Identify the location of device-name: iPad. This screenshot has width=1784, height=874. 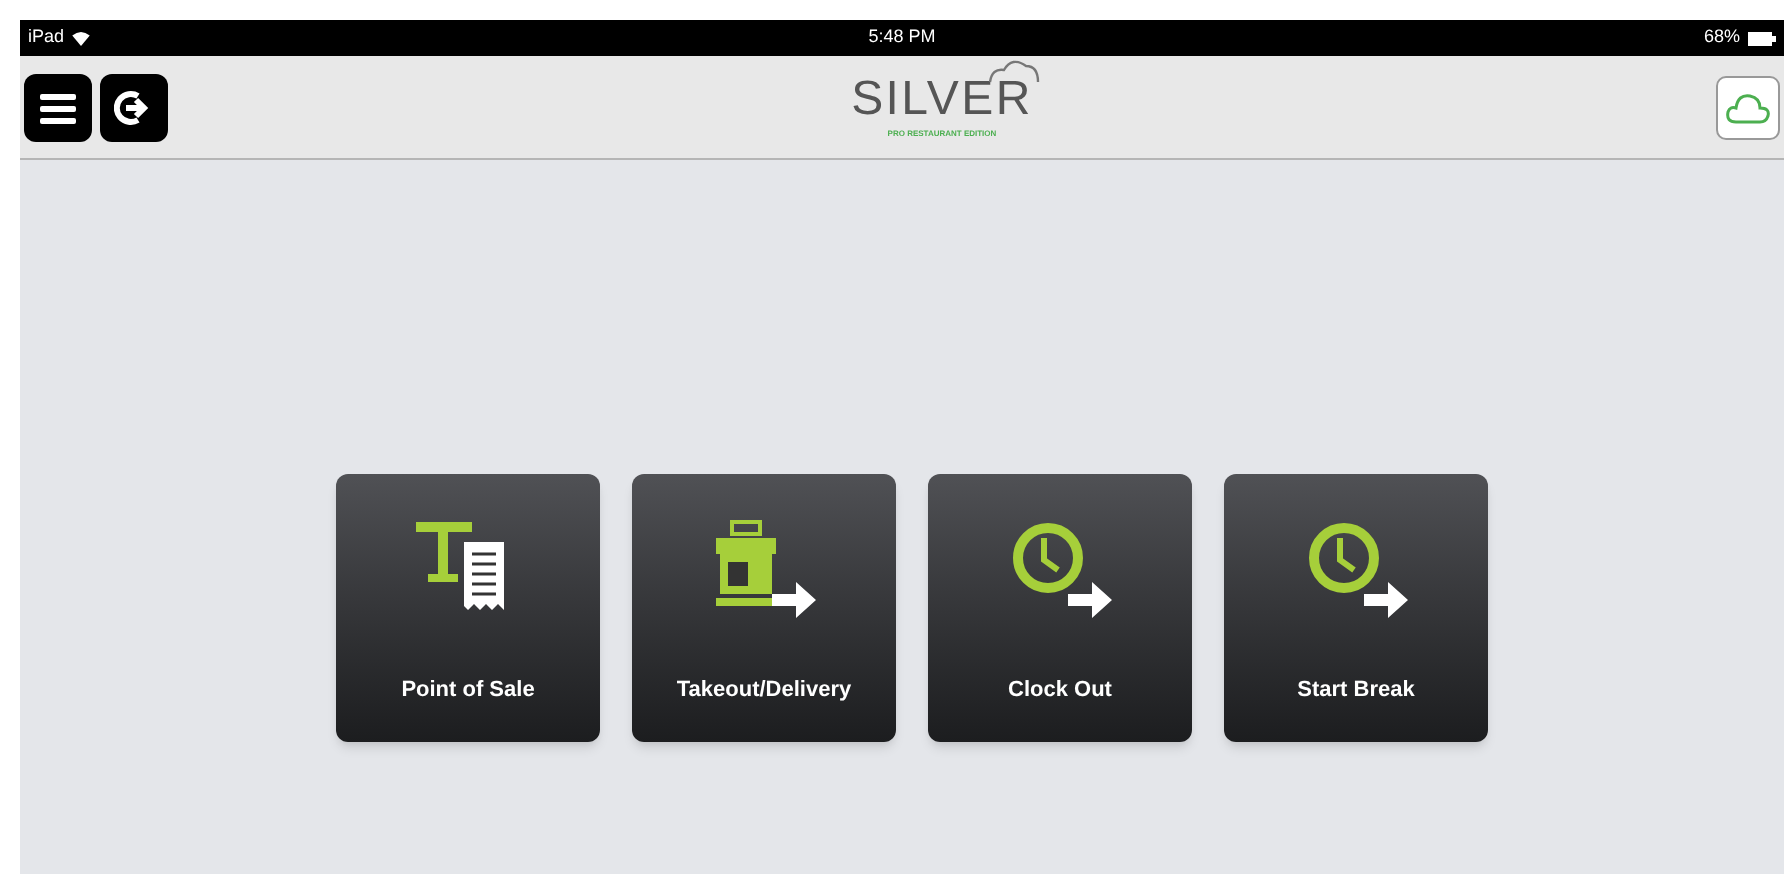
(46, 37).